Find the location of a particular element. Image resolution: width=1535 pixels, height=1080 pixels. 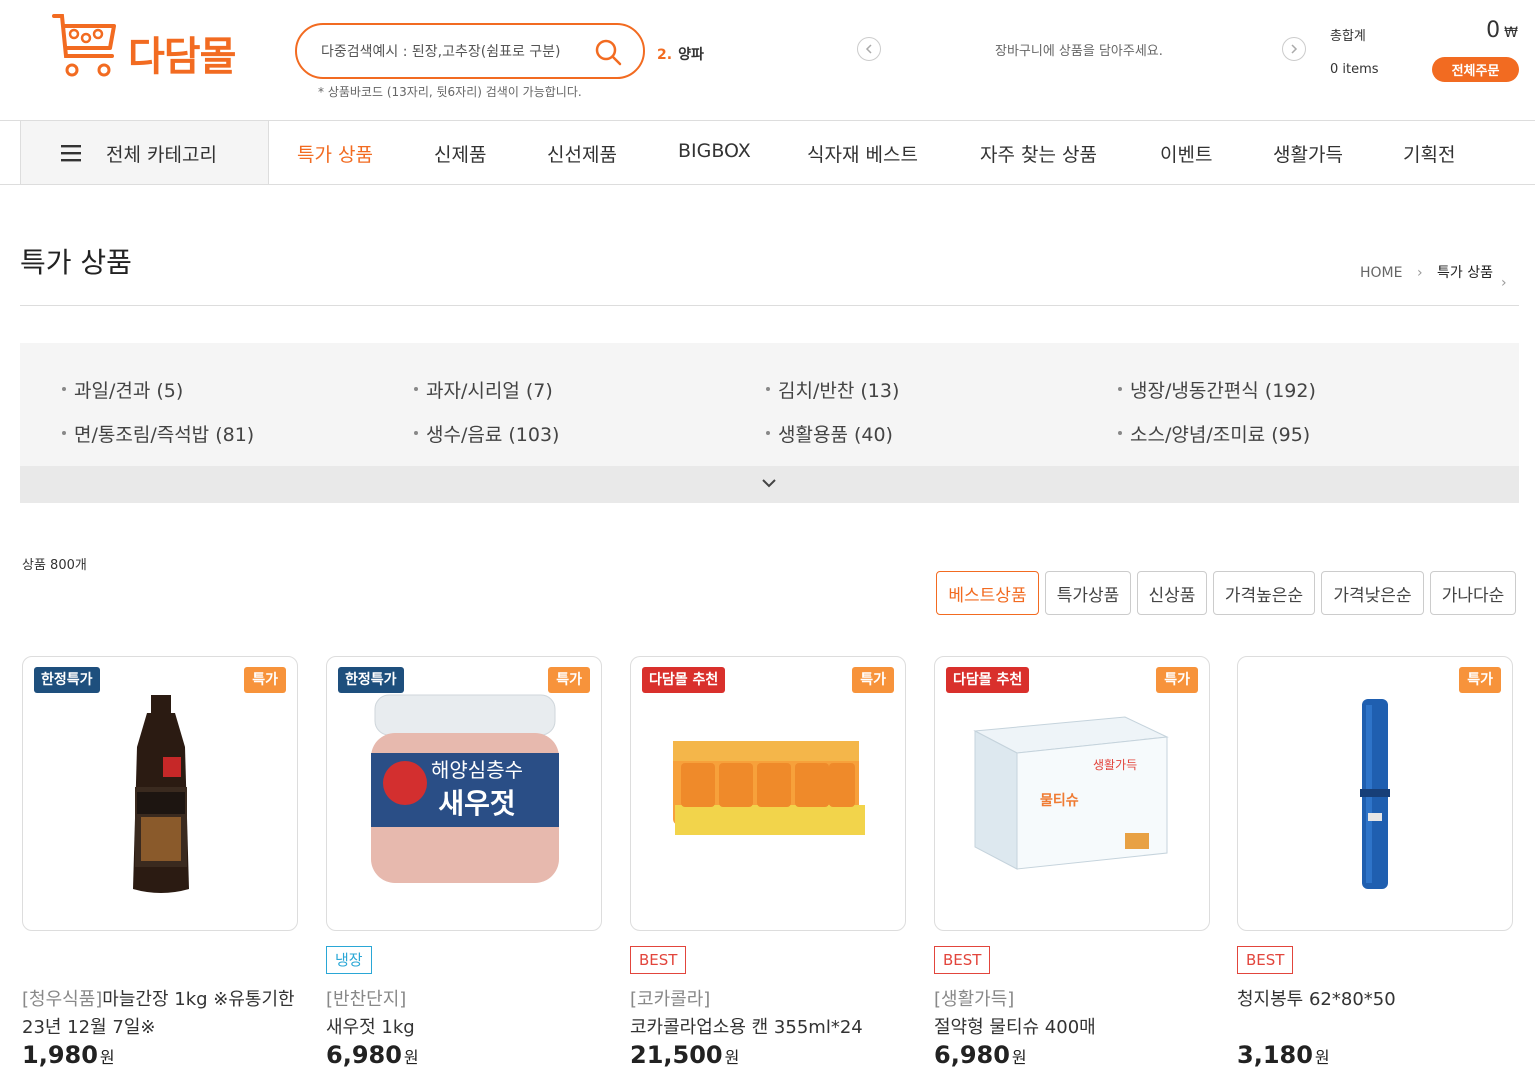

category-link: 김치/반찬 (13) is located at coordinates (832, 389).